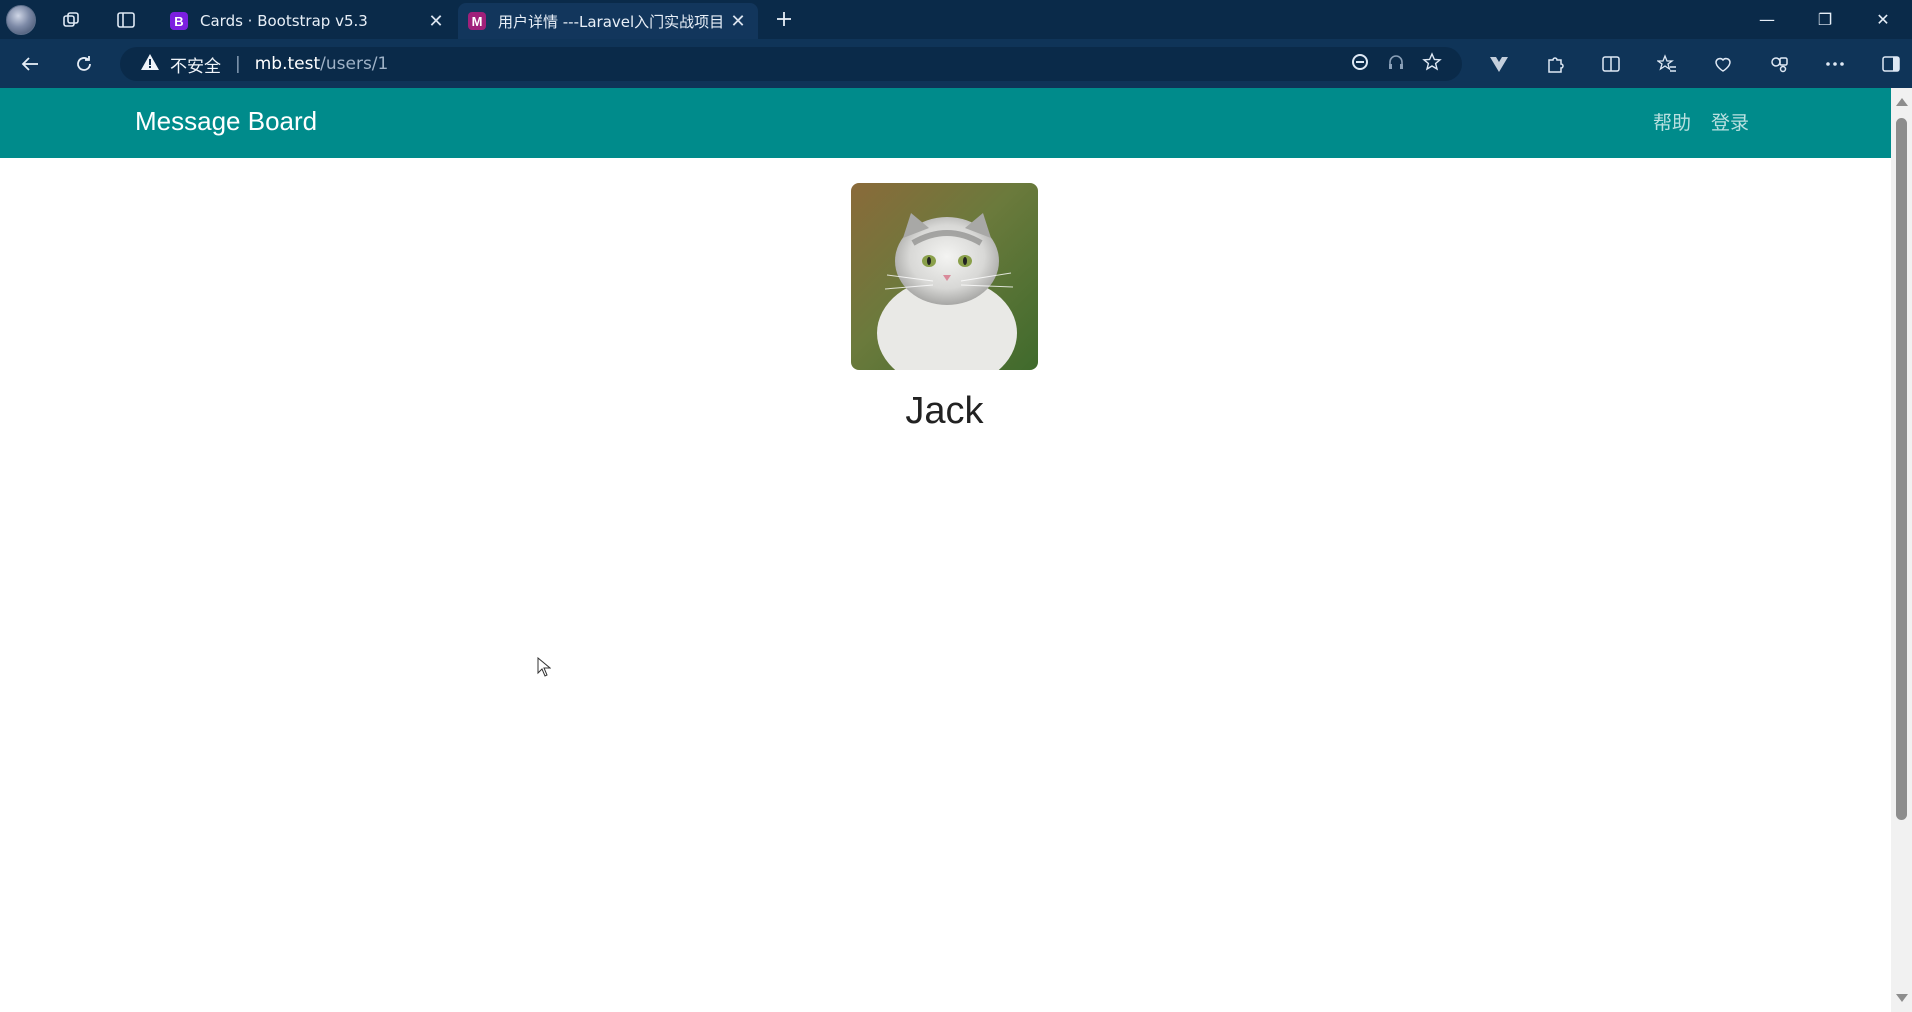  Describe the element at coordinates (1890, 64) in the screenshot. I see `sidebar-toggle-icon` at that location.